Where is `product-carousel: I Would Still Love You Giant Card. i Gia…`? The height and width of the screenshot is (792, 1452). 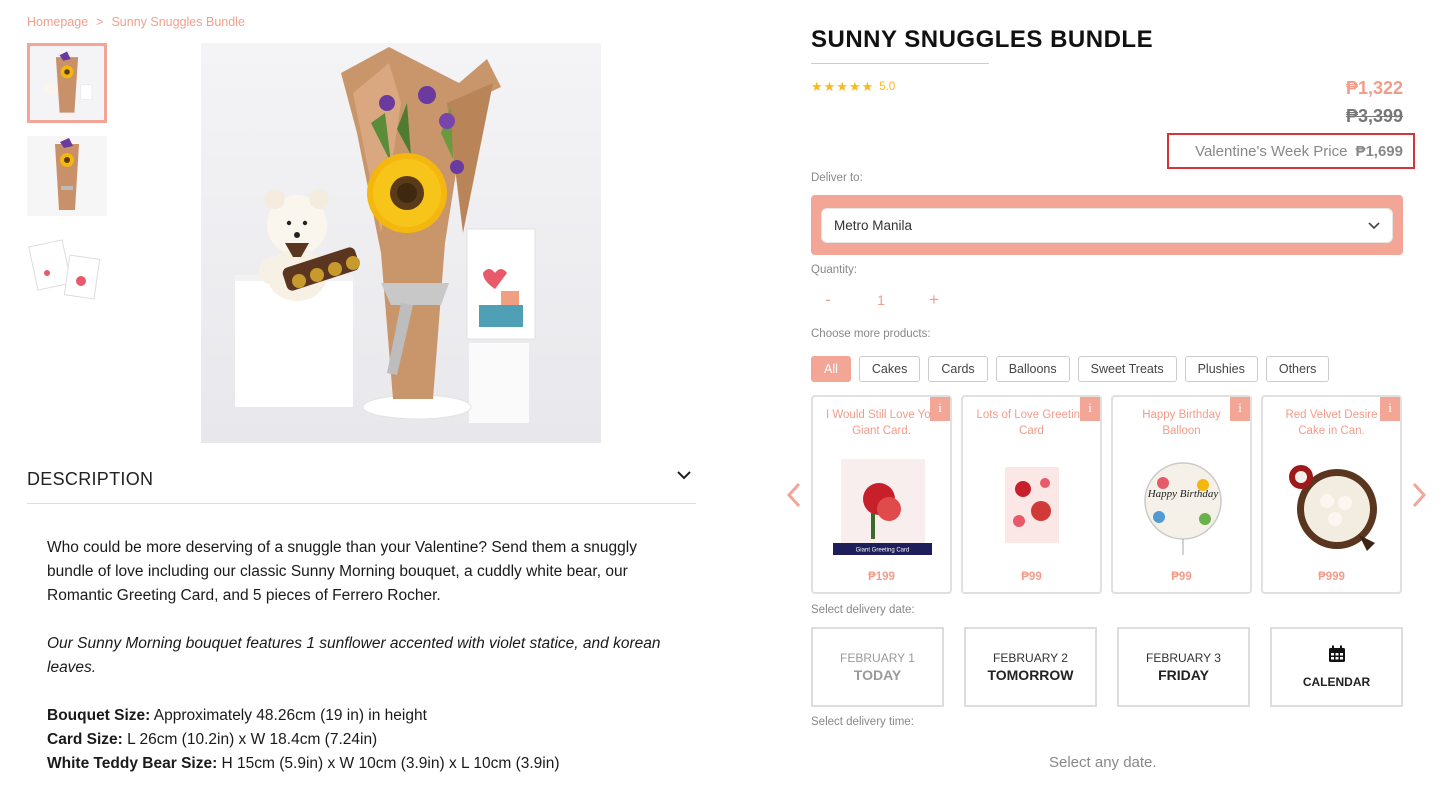
product-carousel: I Would Still Love You Giant Card. i Gia… is located at coordinates (1106, 494).